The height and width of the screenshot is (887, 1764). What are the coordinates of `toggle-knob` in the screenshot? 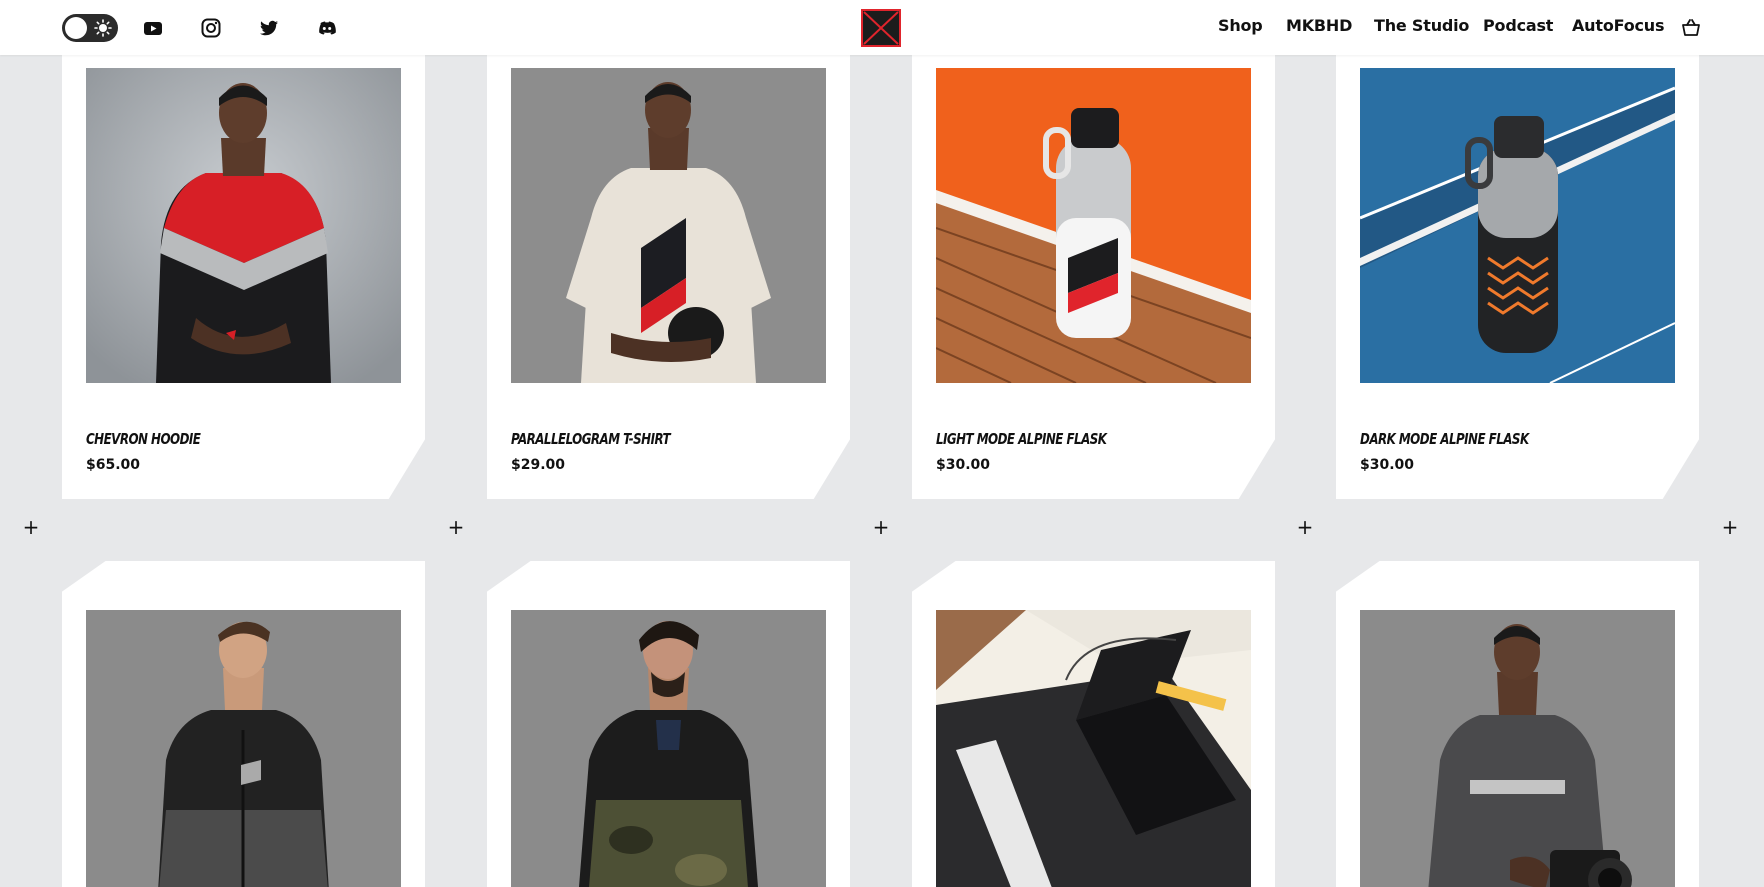 It's located at (76, 28).